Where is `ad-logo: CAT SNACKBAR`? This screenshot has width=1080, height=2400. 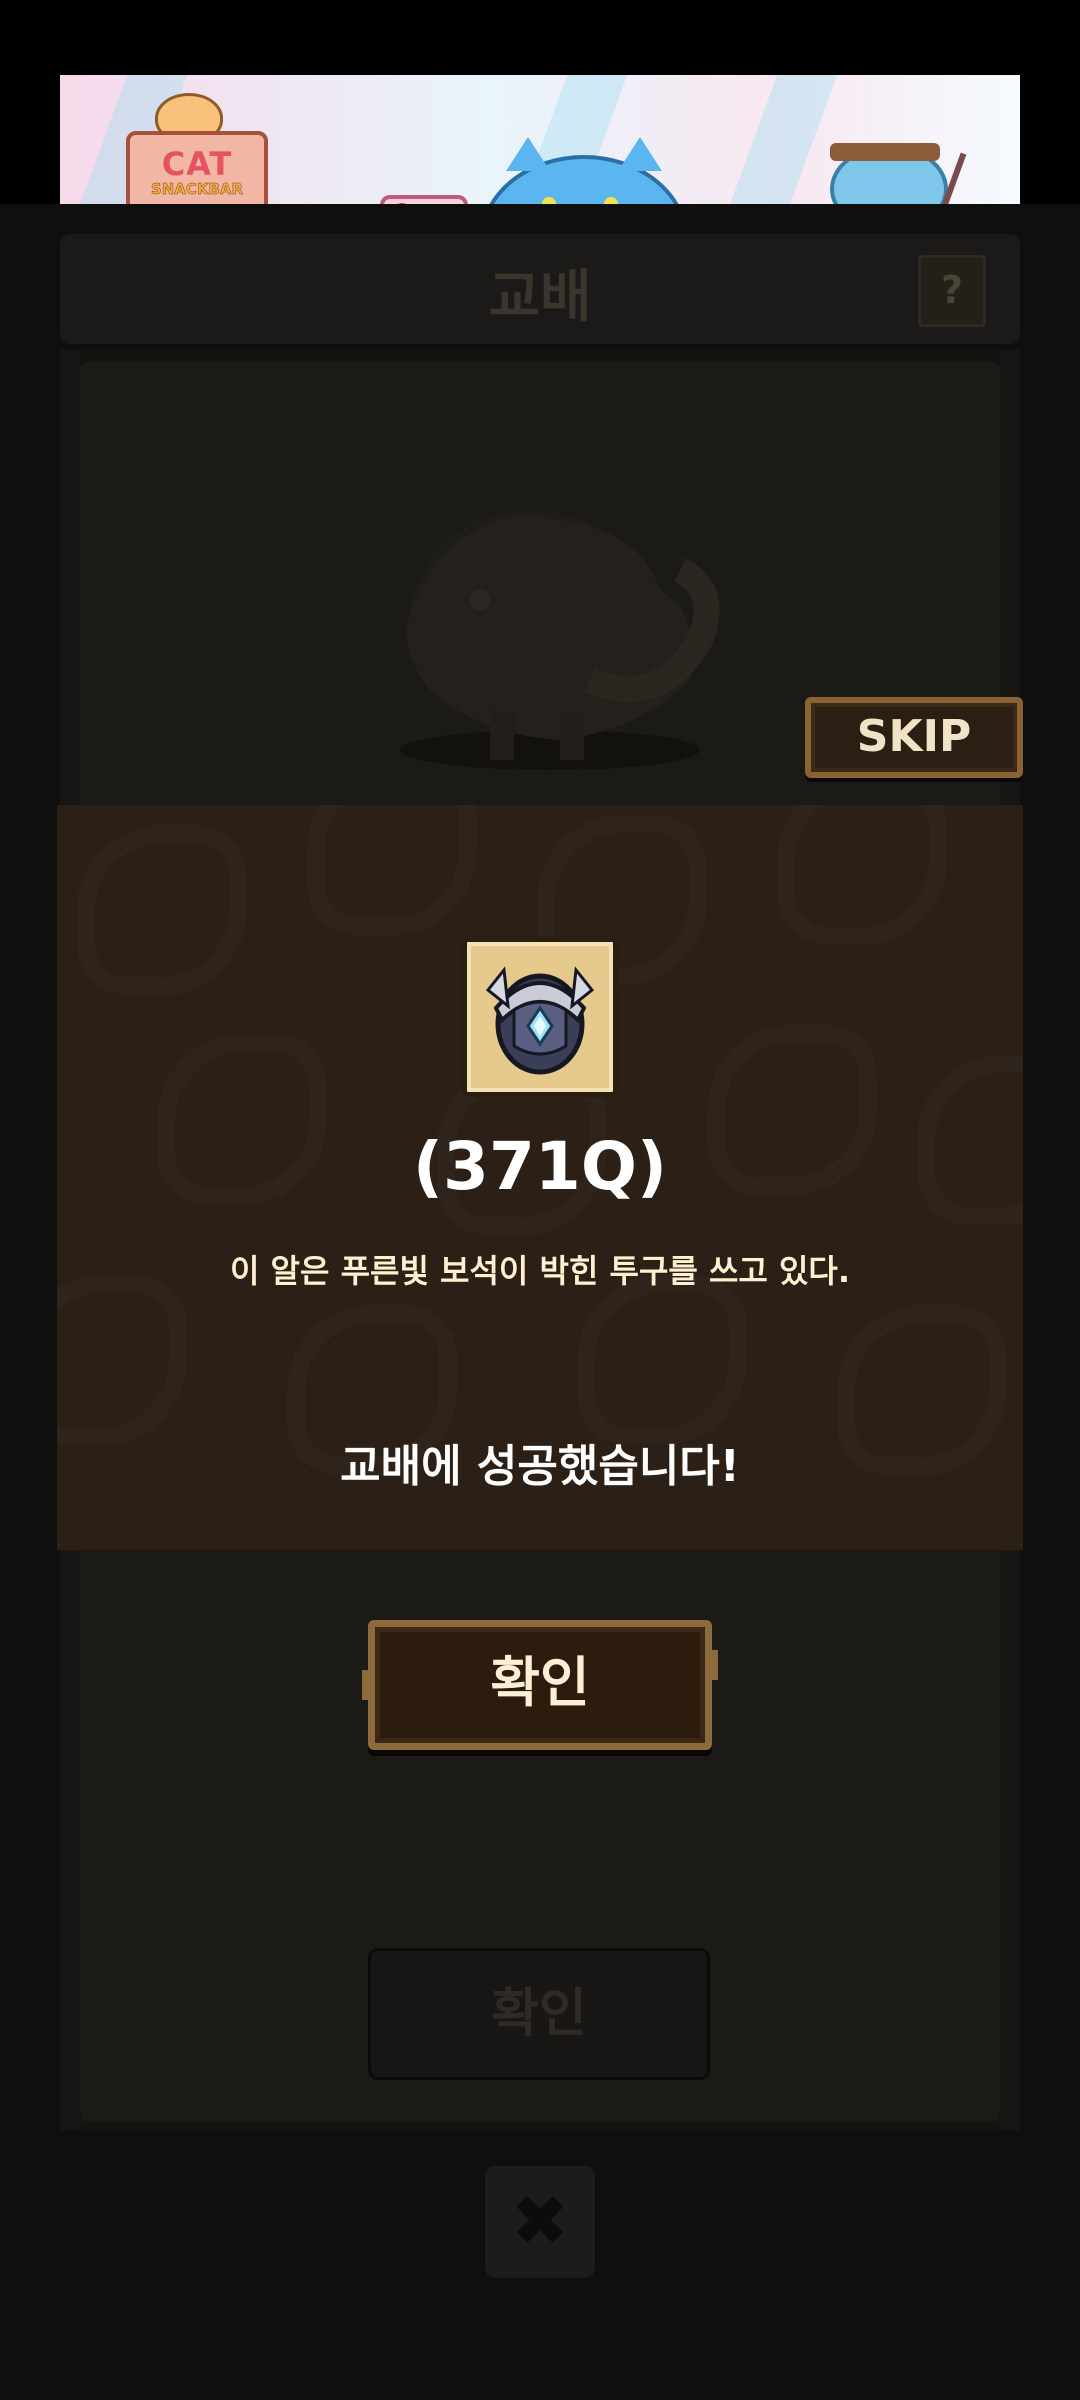 ad-logo: CAT SNACKBAR is located at coordinates (197, 172).